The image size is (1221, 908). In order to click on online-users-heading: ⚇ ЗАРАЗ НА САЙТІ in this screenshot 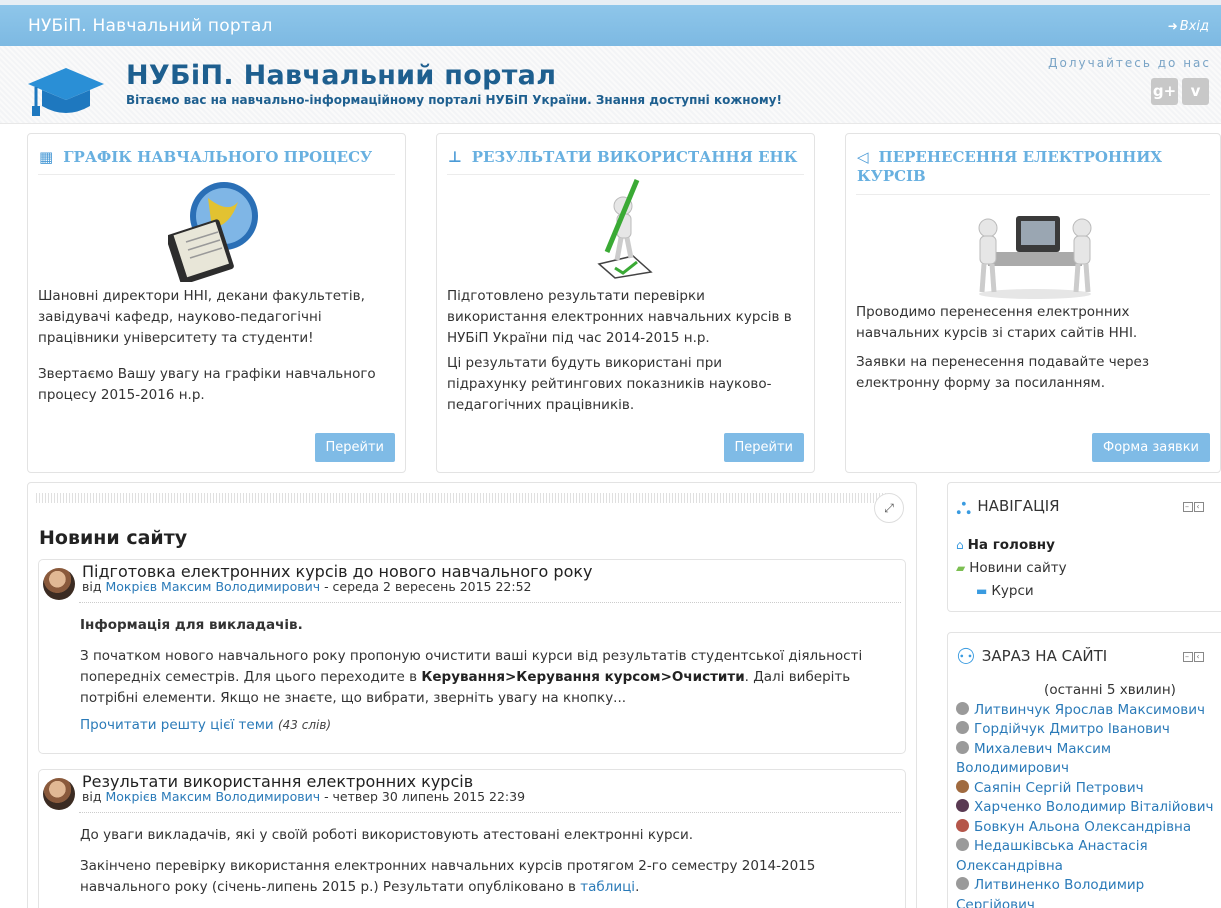, I will do `click(1032, 657)`.